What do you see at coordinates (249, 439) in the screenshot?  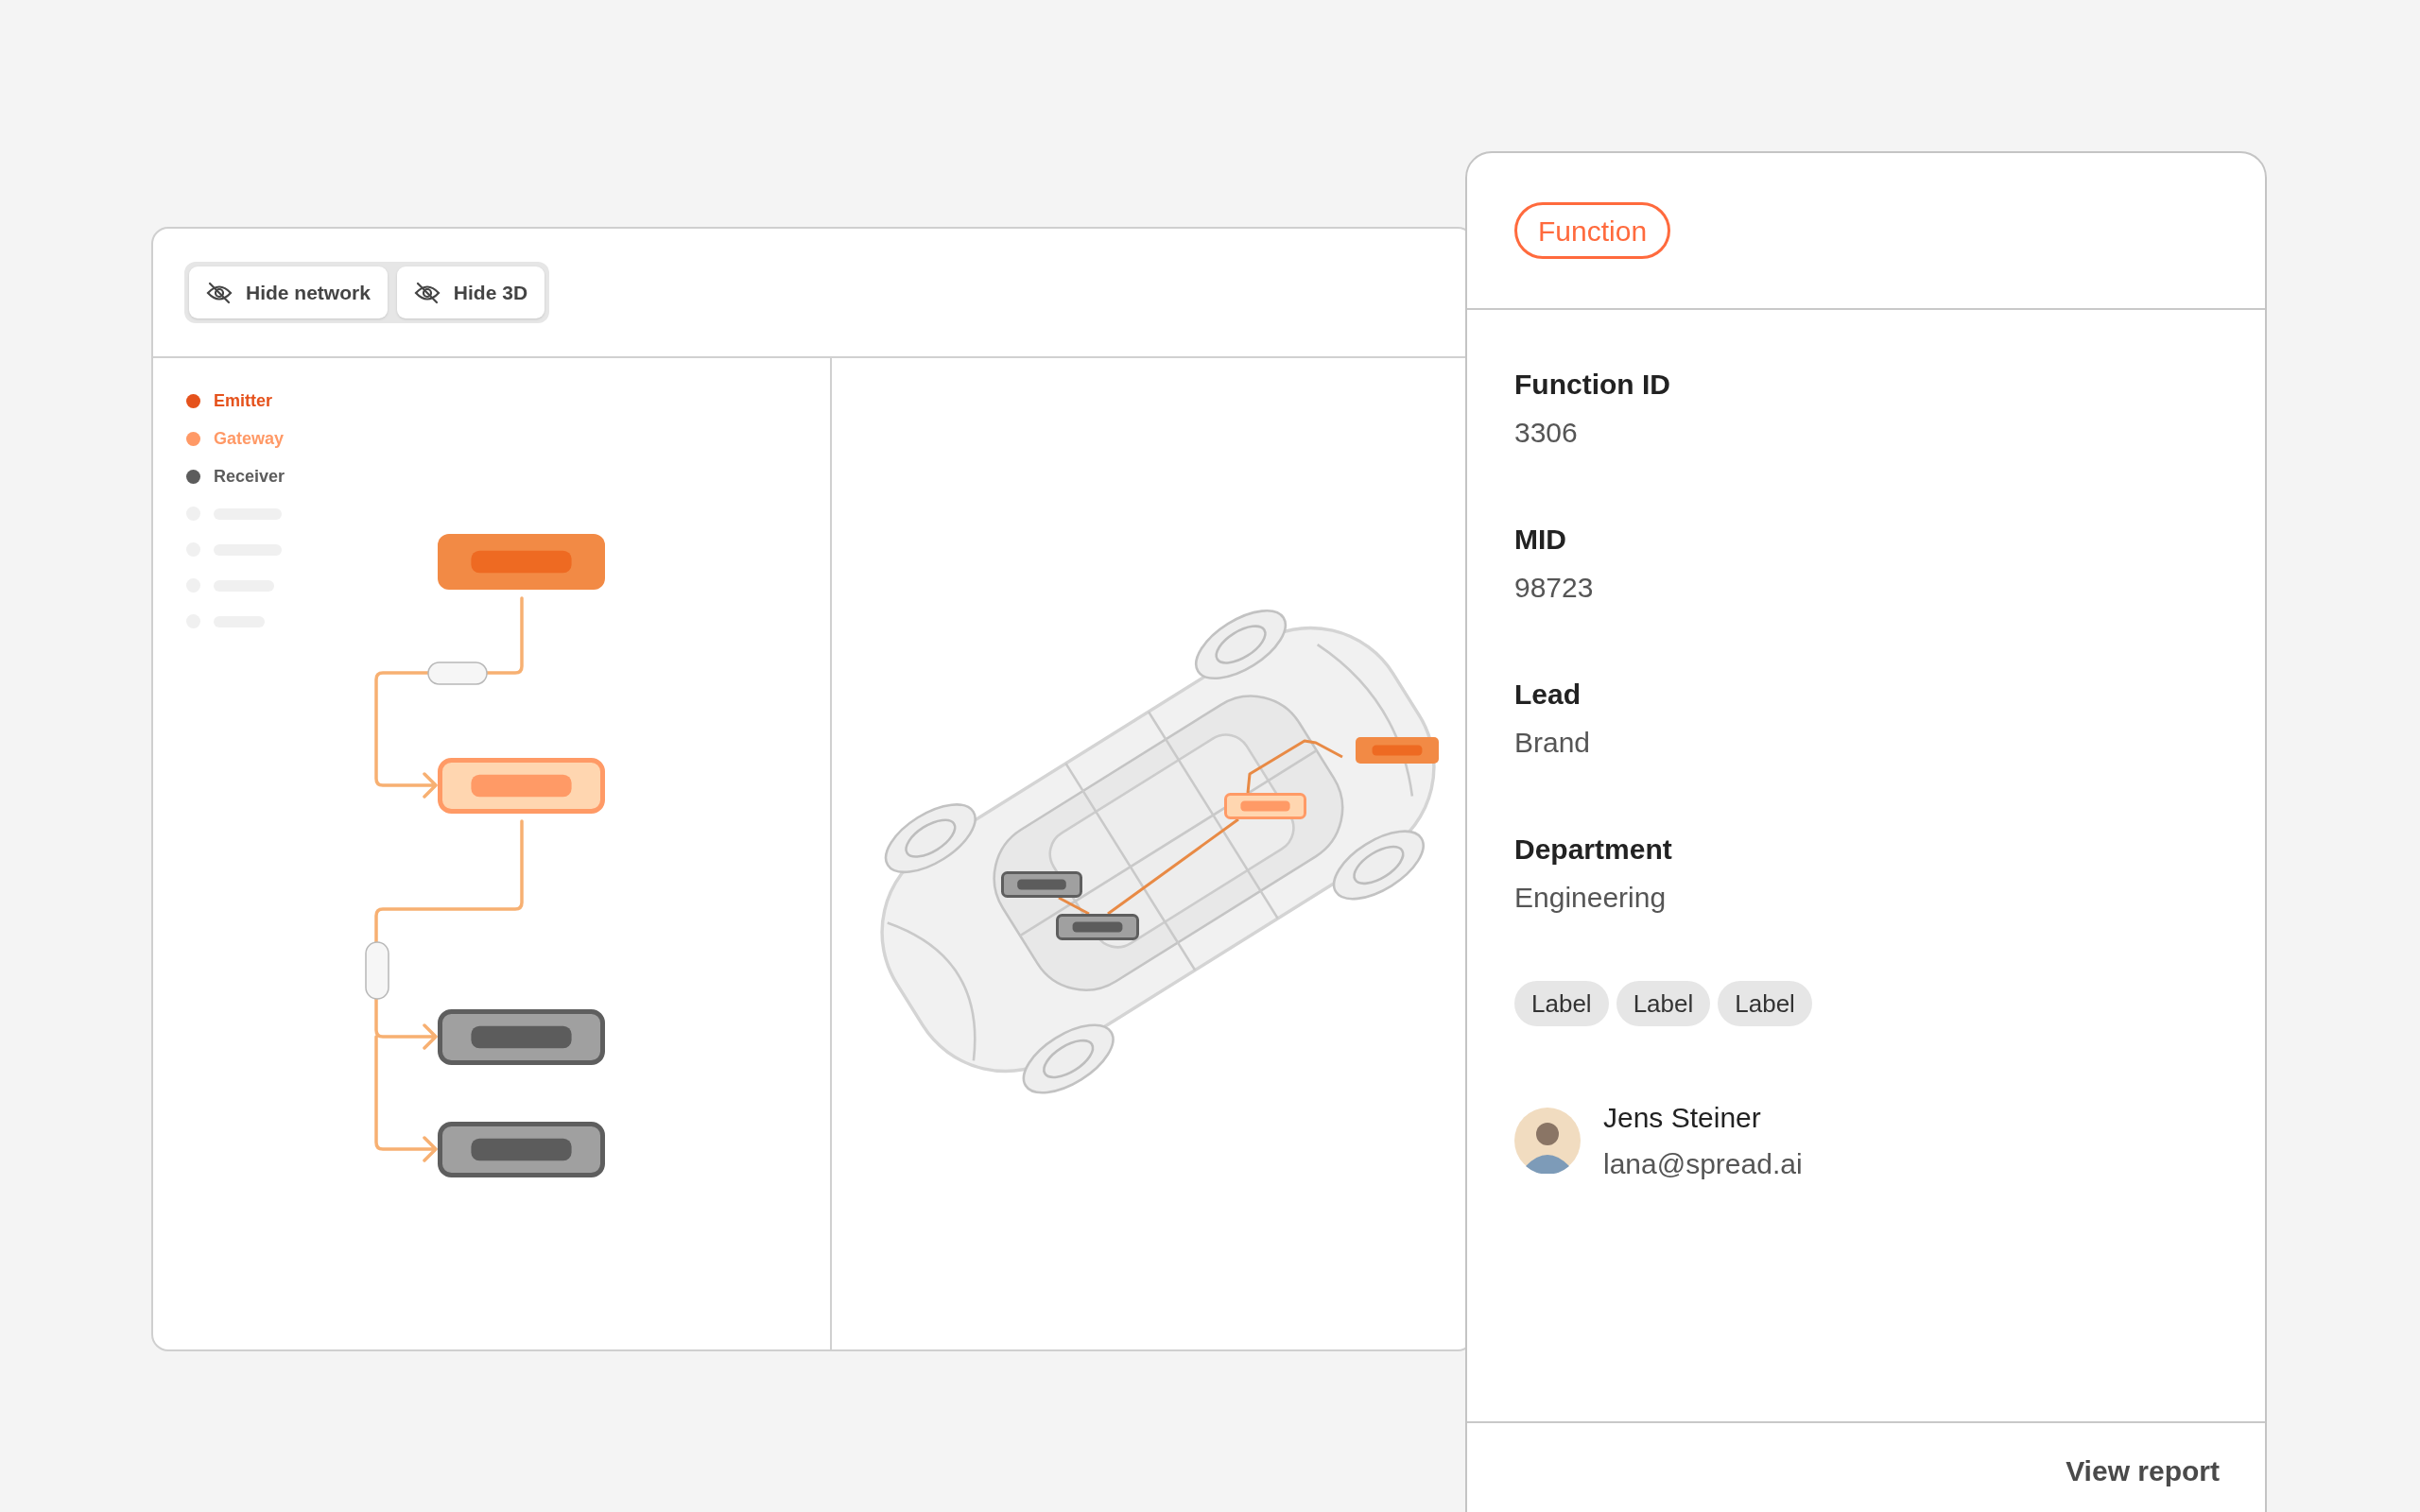 I see `legend-label: Gateway` at bounding box center [249, 439].